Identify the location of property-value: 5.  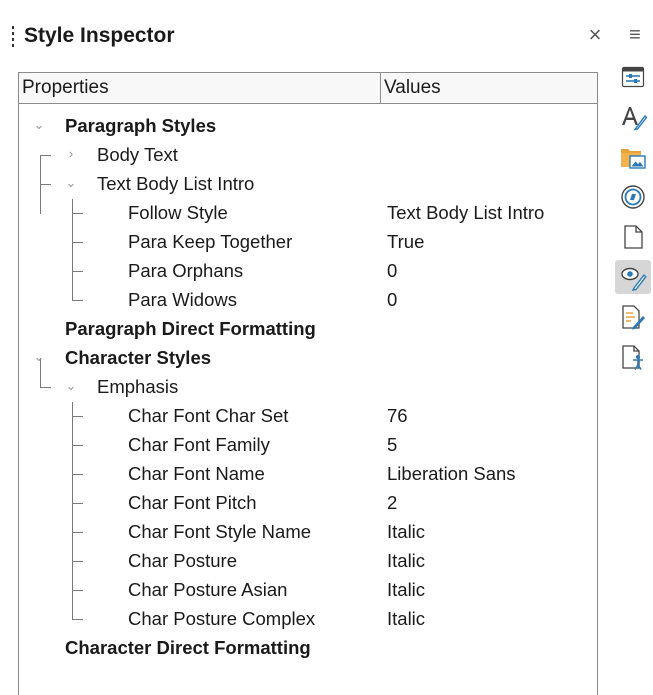
(392, 444).